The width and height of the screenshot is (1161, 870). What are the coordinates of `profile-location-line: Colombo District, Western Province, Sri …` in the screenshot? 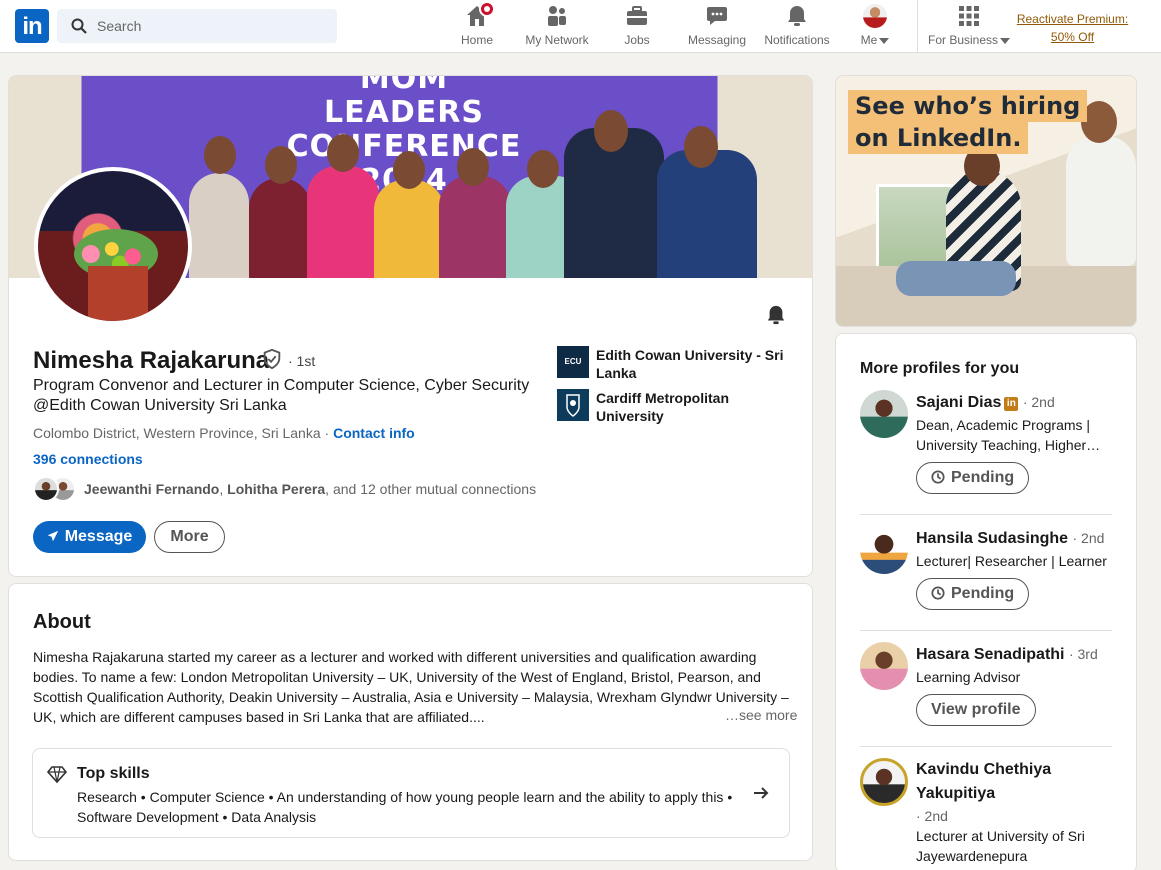 It's located at (224, 433).